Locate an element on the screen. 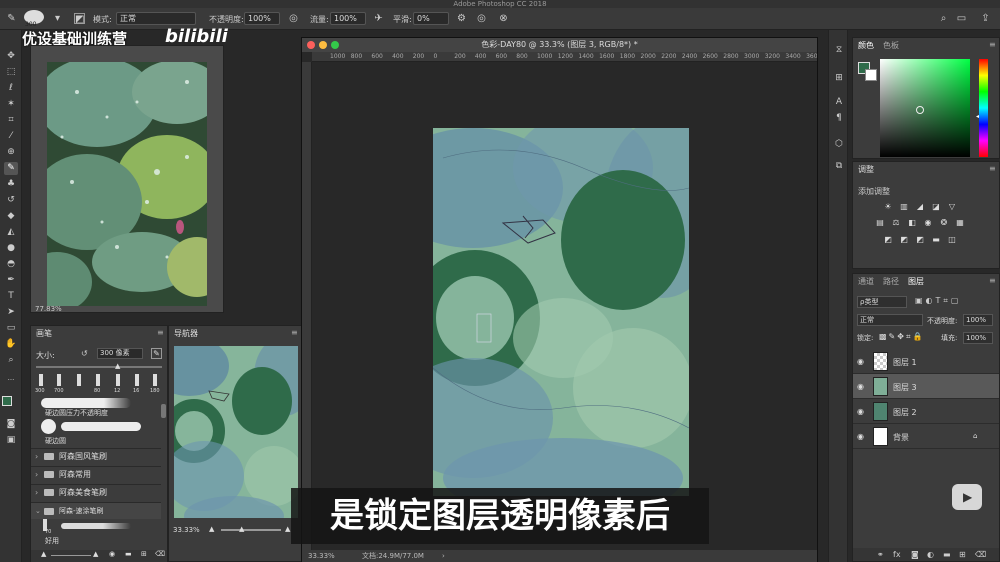 The height and width of the screenshot is (562, 1000). actions-icon: ⧉ is located at coordinates (839, 166).